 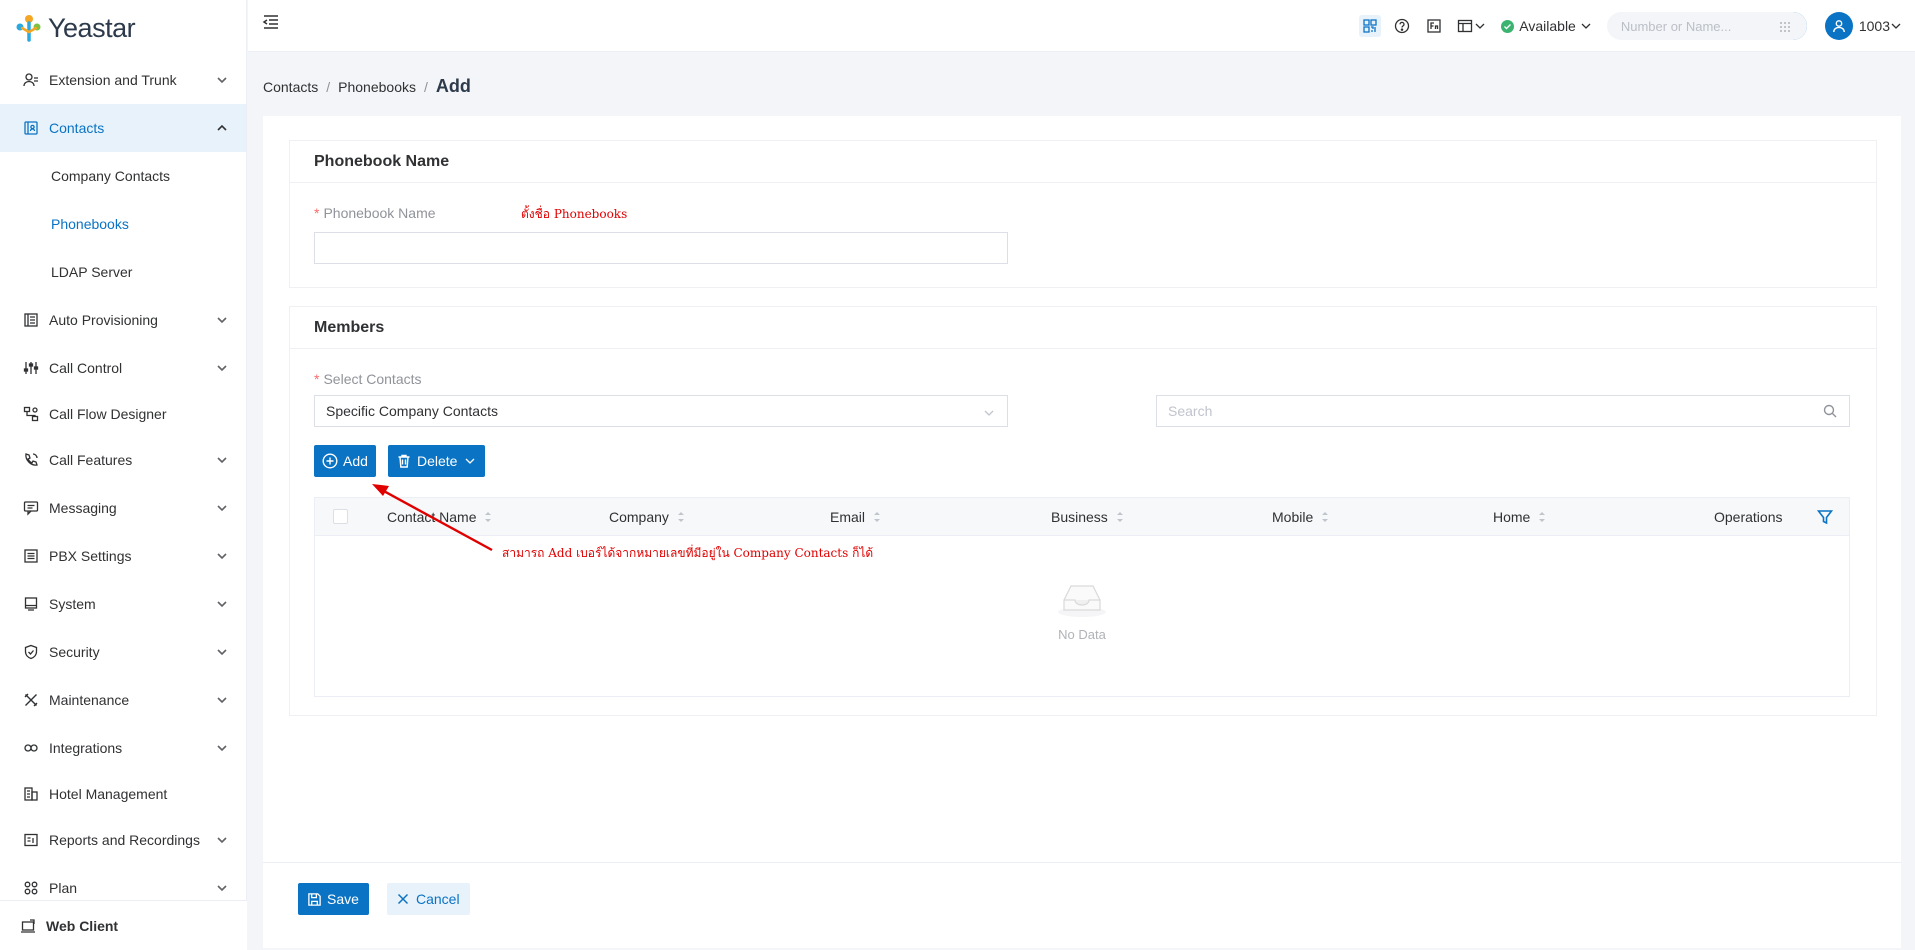 I want to click on plus-circle-icon, so click(x=330, y=461).